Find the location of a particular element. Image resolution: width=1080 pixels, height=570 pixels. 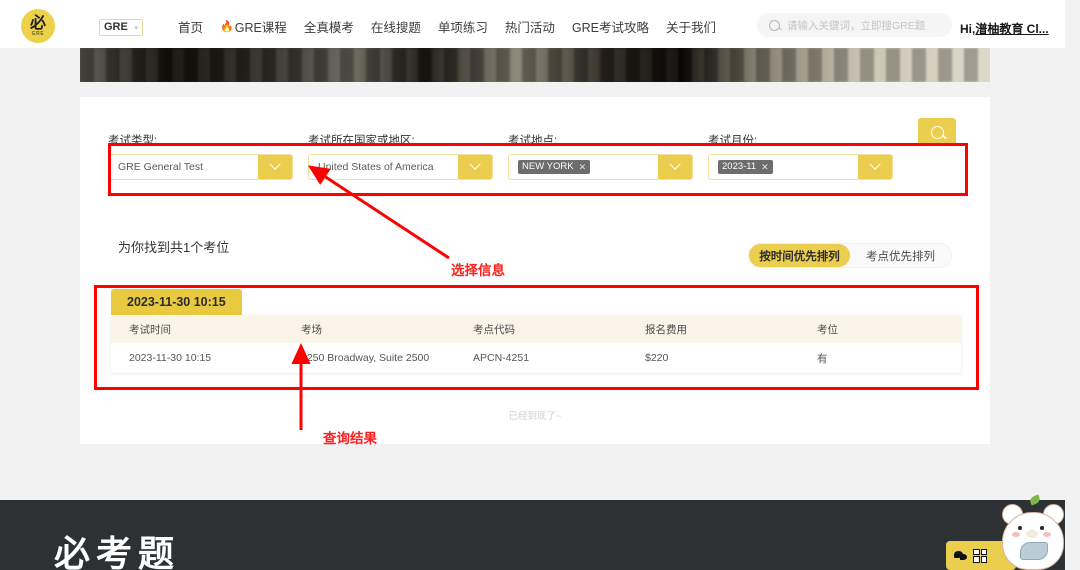

exam-type-select: GRE ▾ is located at coordinates (121, 27).